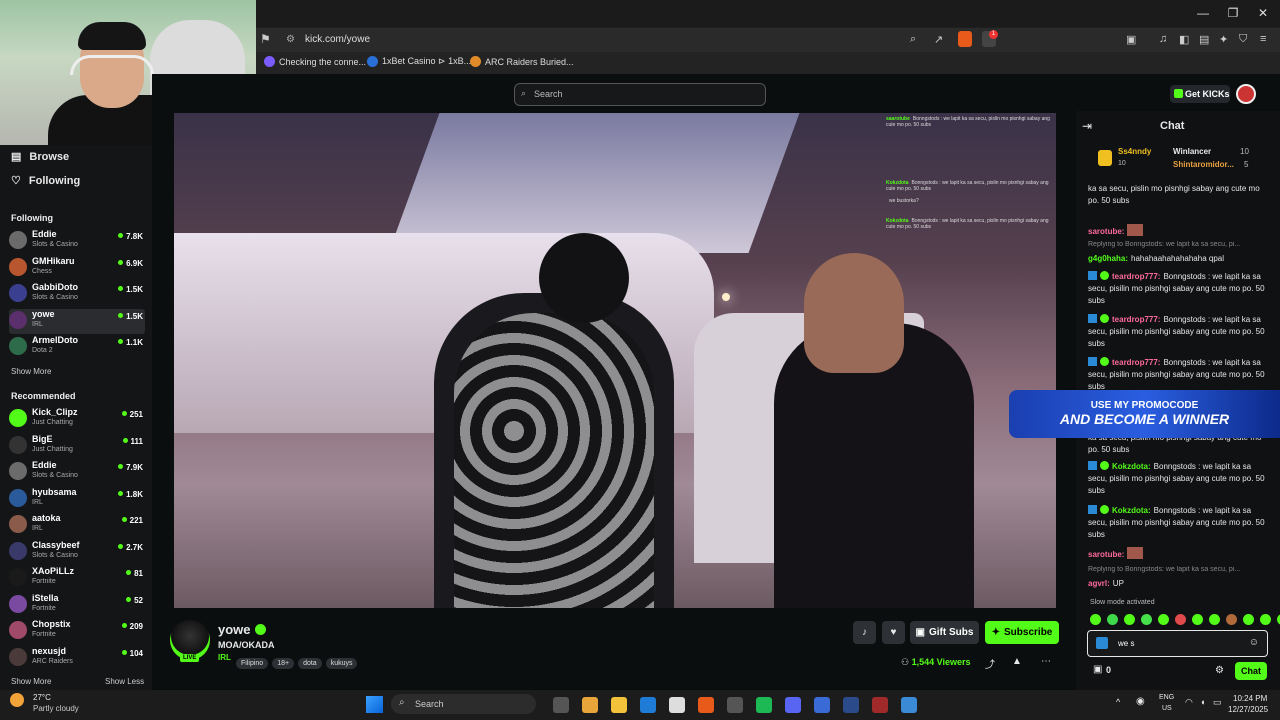 This screenshot has height=720, width=1280. What do you see at coordinates (1022, 632) in the screenshot?
I see `subscribe-button: ✦ Subscribe` at bounding box center [1022, 632].